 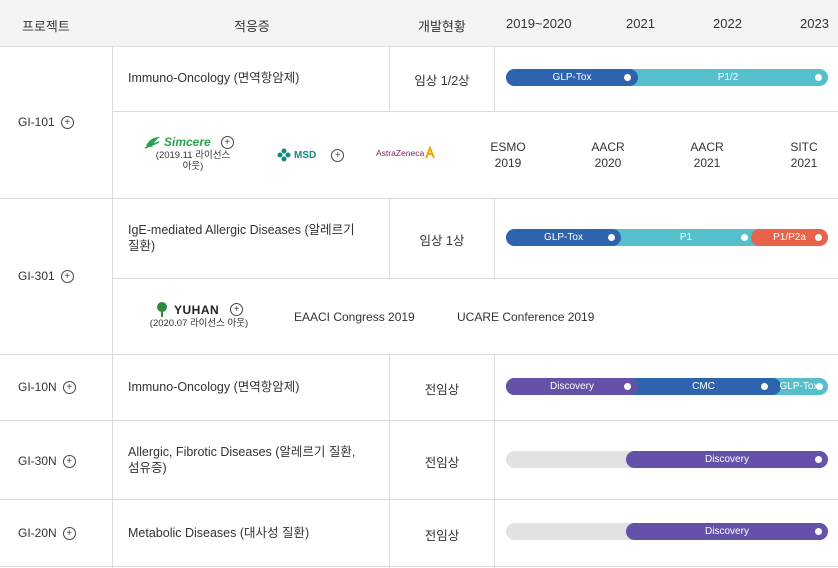 What do you see at coordinates (442, 26) in the screenshot?
I see `header-status: 개발현황` at bounding box center [442, 26].